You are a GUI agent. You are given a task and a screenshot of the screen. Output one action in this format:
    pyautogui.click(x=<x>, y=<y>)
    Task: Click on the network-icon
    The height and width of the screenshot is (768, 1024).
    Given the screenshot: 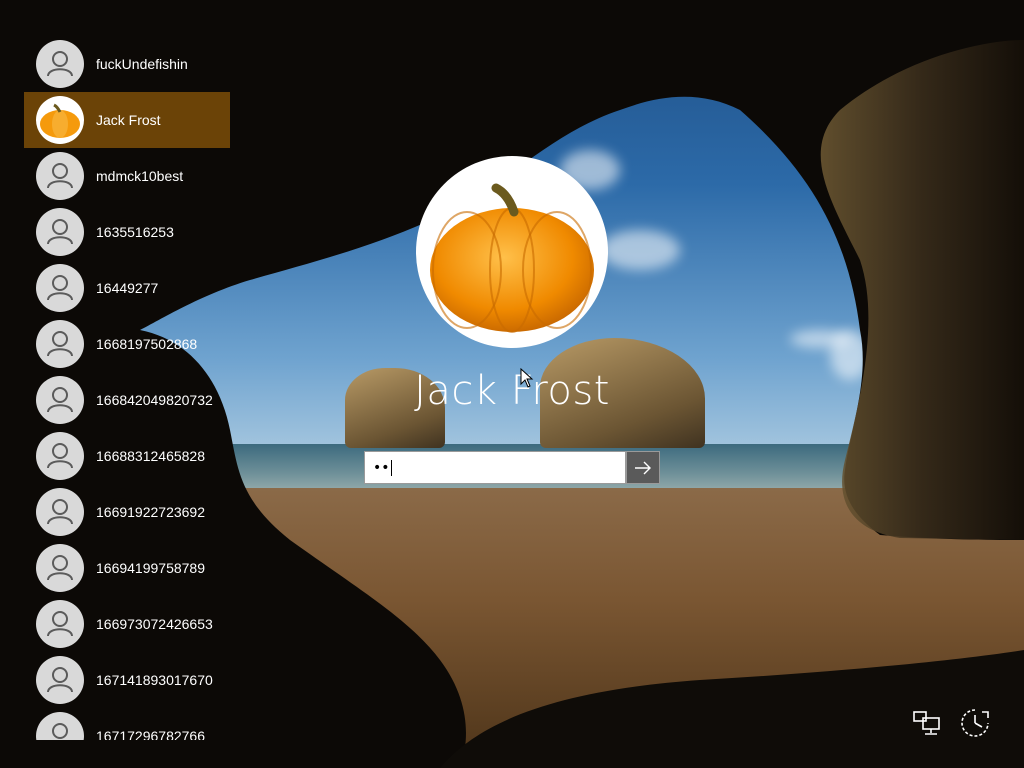 What is the action you would take?
    pyautogui.click(x=927, y=723)
    